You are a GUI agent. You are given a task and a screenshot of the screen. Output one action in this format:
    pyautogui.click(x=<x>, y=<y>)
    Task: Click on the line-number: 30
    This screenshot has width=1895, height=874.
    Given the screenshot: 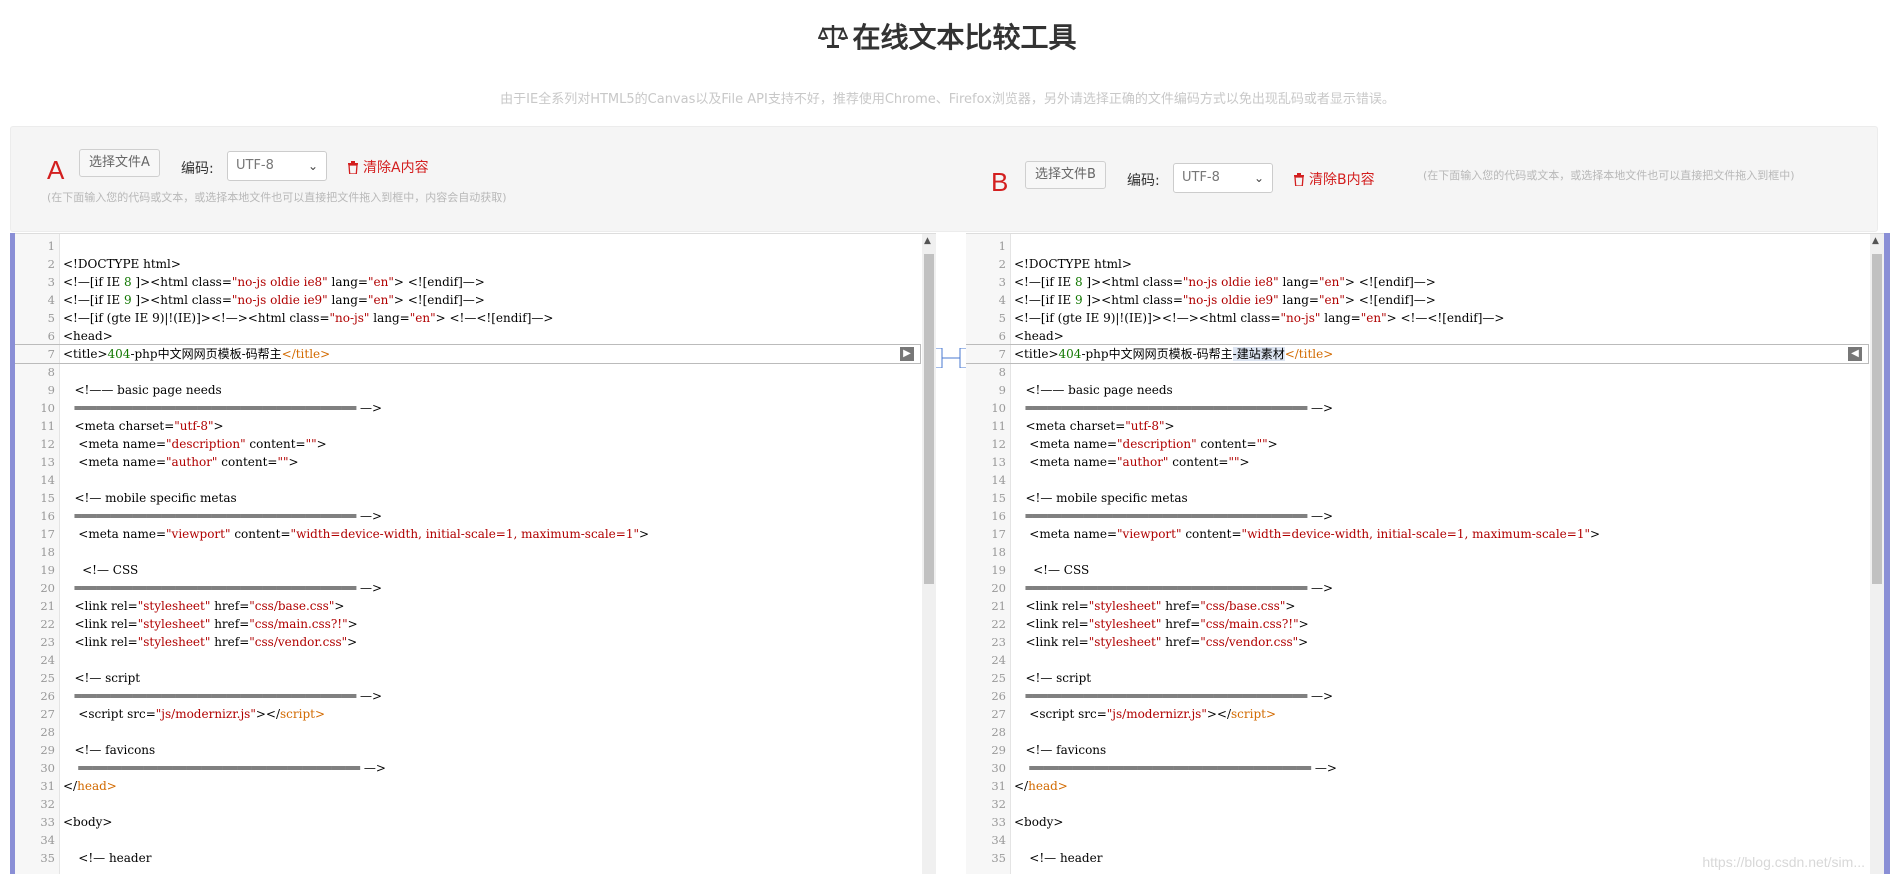 What is the action you would take?
    pyautogui.click(x=47, y=768)
    